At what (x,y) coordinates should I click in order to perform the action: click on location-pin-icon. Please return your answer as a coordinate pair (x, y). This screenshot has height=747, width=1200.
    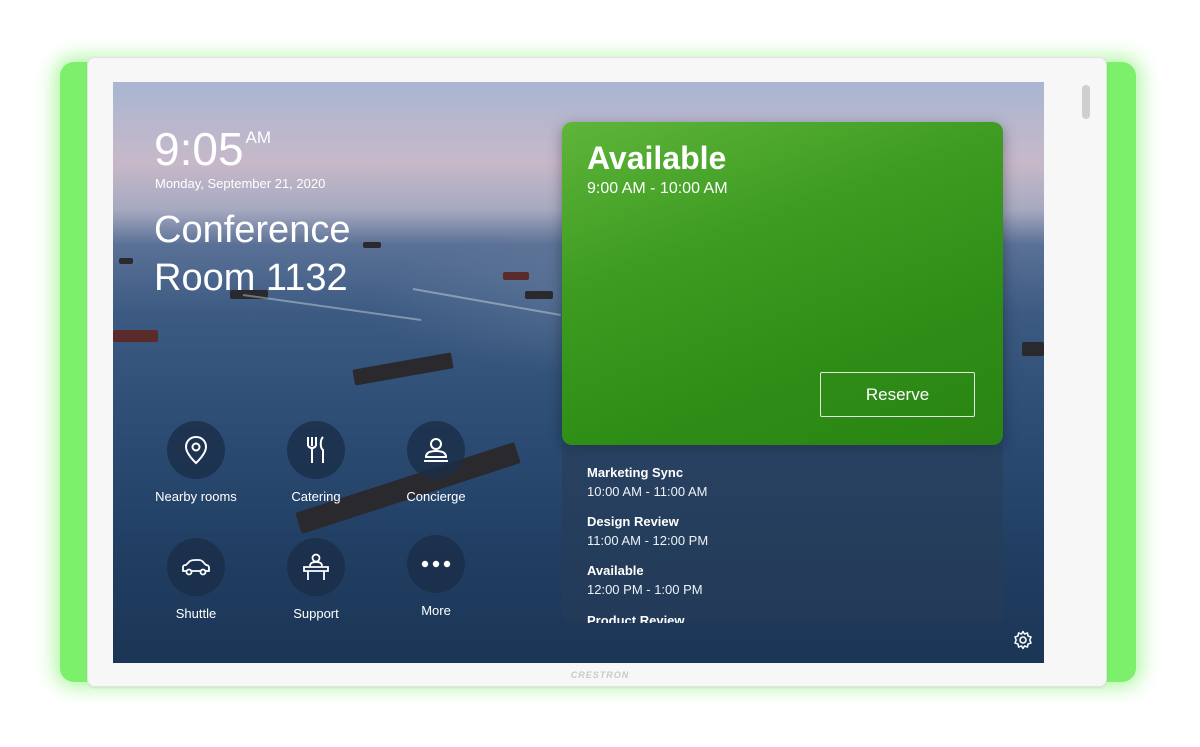
    Looking at the image, I should click on (196, 450).